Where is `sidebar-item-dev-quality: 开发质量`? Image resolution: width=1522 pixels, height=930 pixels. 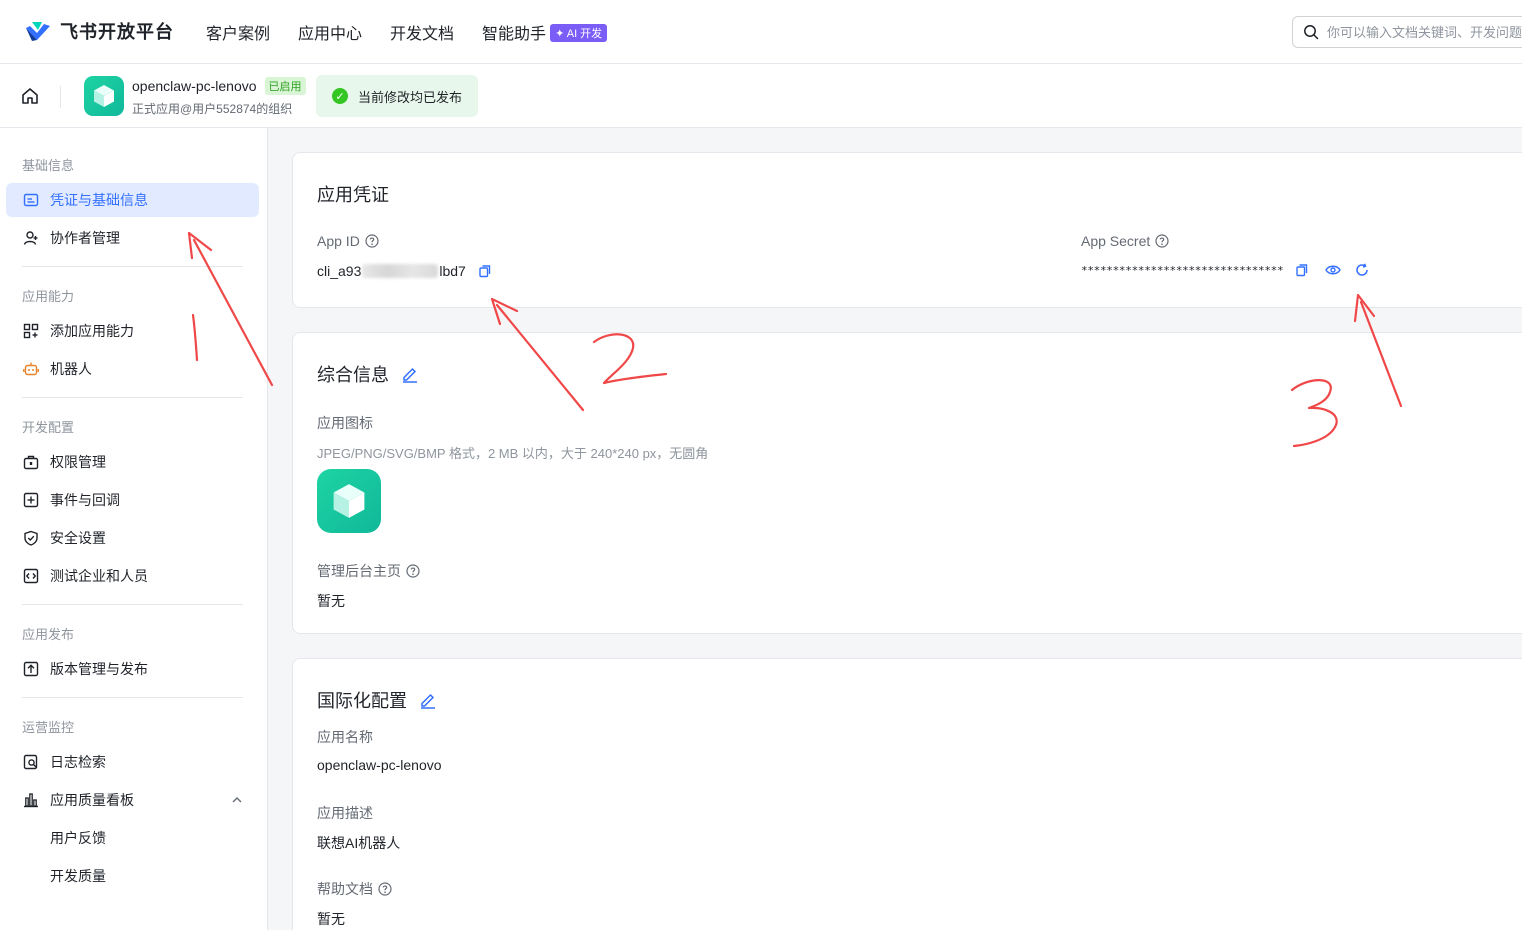
sidebar-item-dev-quality: 开发质量 is located at coordinates (132, 876).